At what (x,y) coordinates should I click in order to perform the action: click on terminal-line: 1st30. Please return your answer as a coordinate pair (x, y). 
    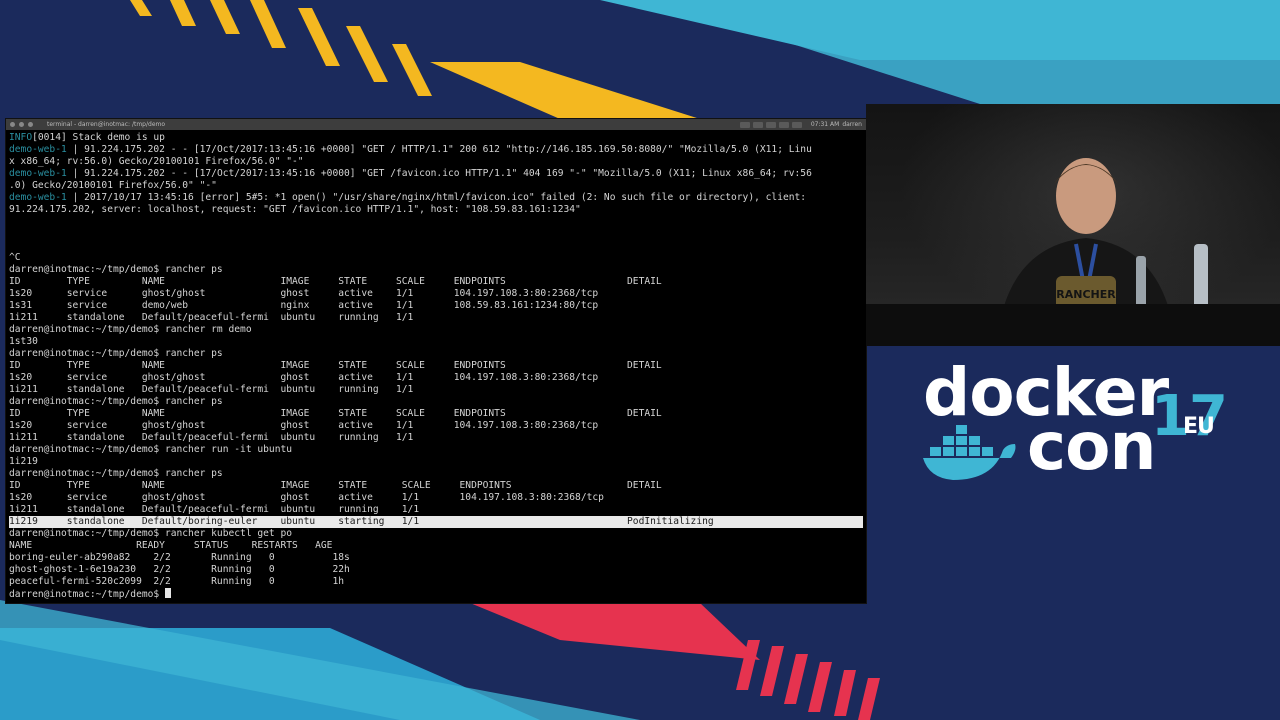
    Looking at the image, I should click on (436, 342).